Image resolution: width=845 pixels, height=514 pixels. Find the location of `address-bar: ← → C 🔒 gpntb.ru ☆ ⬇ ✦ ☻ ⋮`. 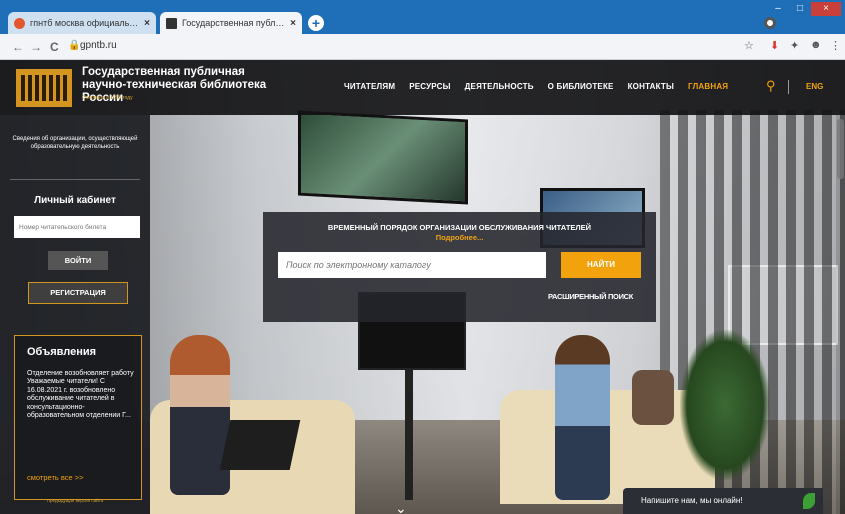

address-bar: ← → C 🔒 gpntb.ru ☆ ⬇ ✦ ☻ ⋮ is located at coordinates (422, 47).